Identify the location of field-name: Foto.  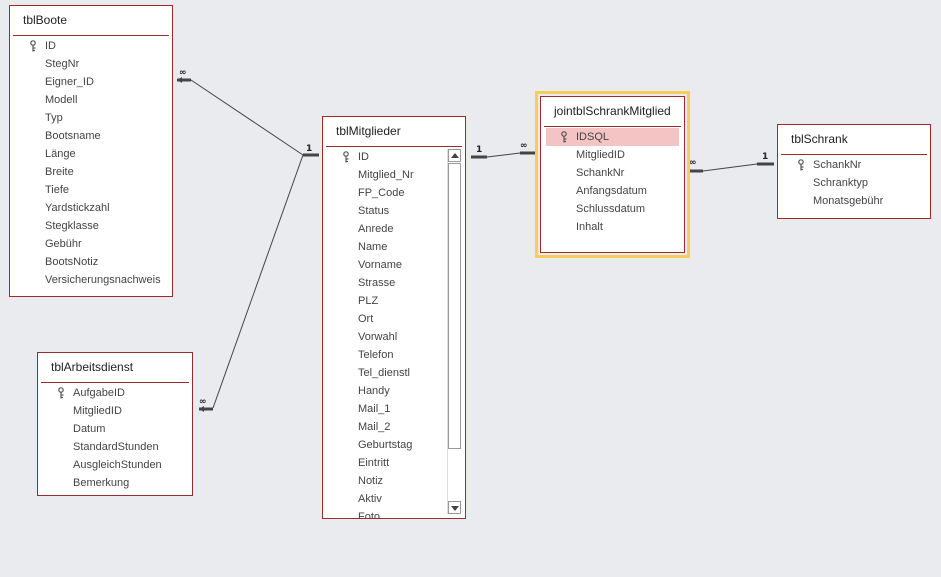
(369, 514).